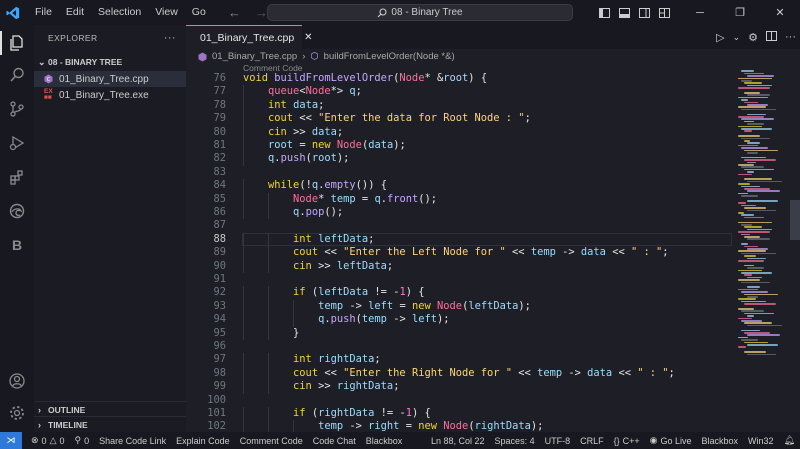 The height and width of the screenshot is (449, 800). I want to click on error-icon: ⊗, so click(35, 440).